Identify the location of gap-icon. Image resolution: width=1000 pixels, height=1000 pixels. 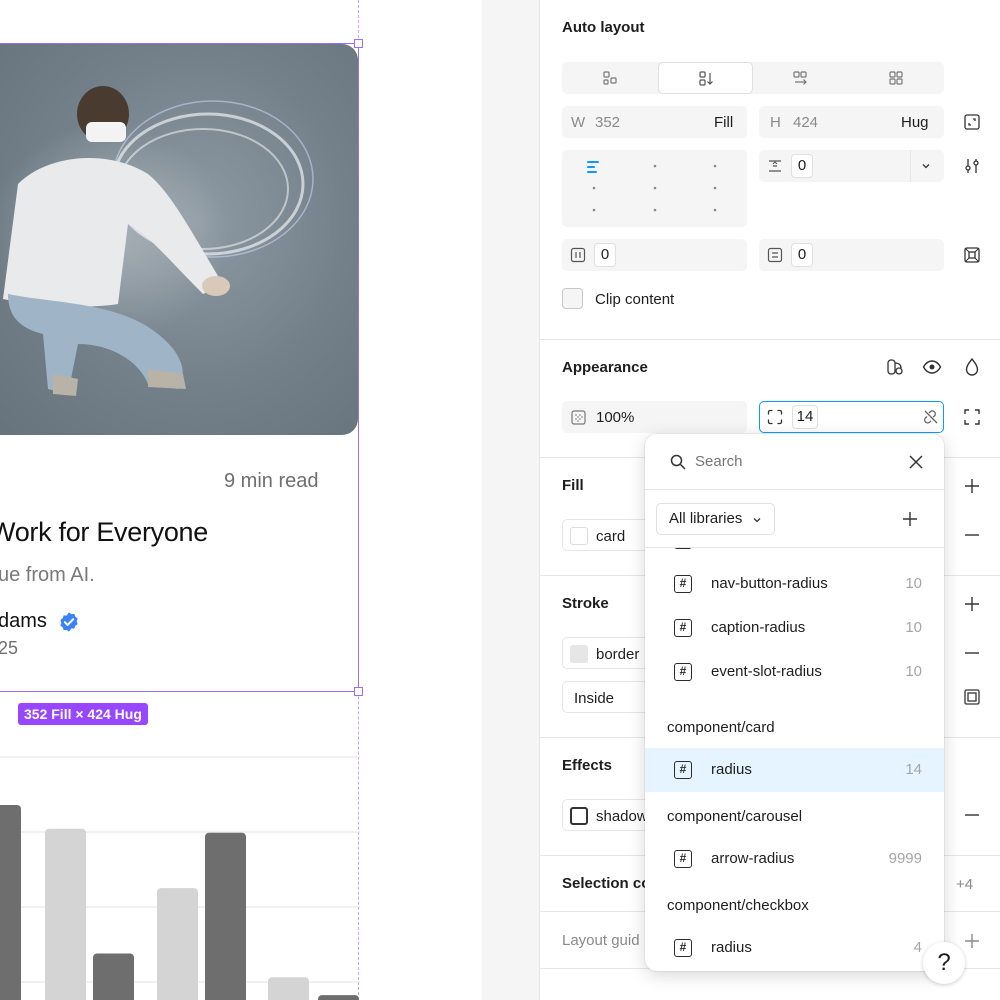
(775, 166).